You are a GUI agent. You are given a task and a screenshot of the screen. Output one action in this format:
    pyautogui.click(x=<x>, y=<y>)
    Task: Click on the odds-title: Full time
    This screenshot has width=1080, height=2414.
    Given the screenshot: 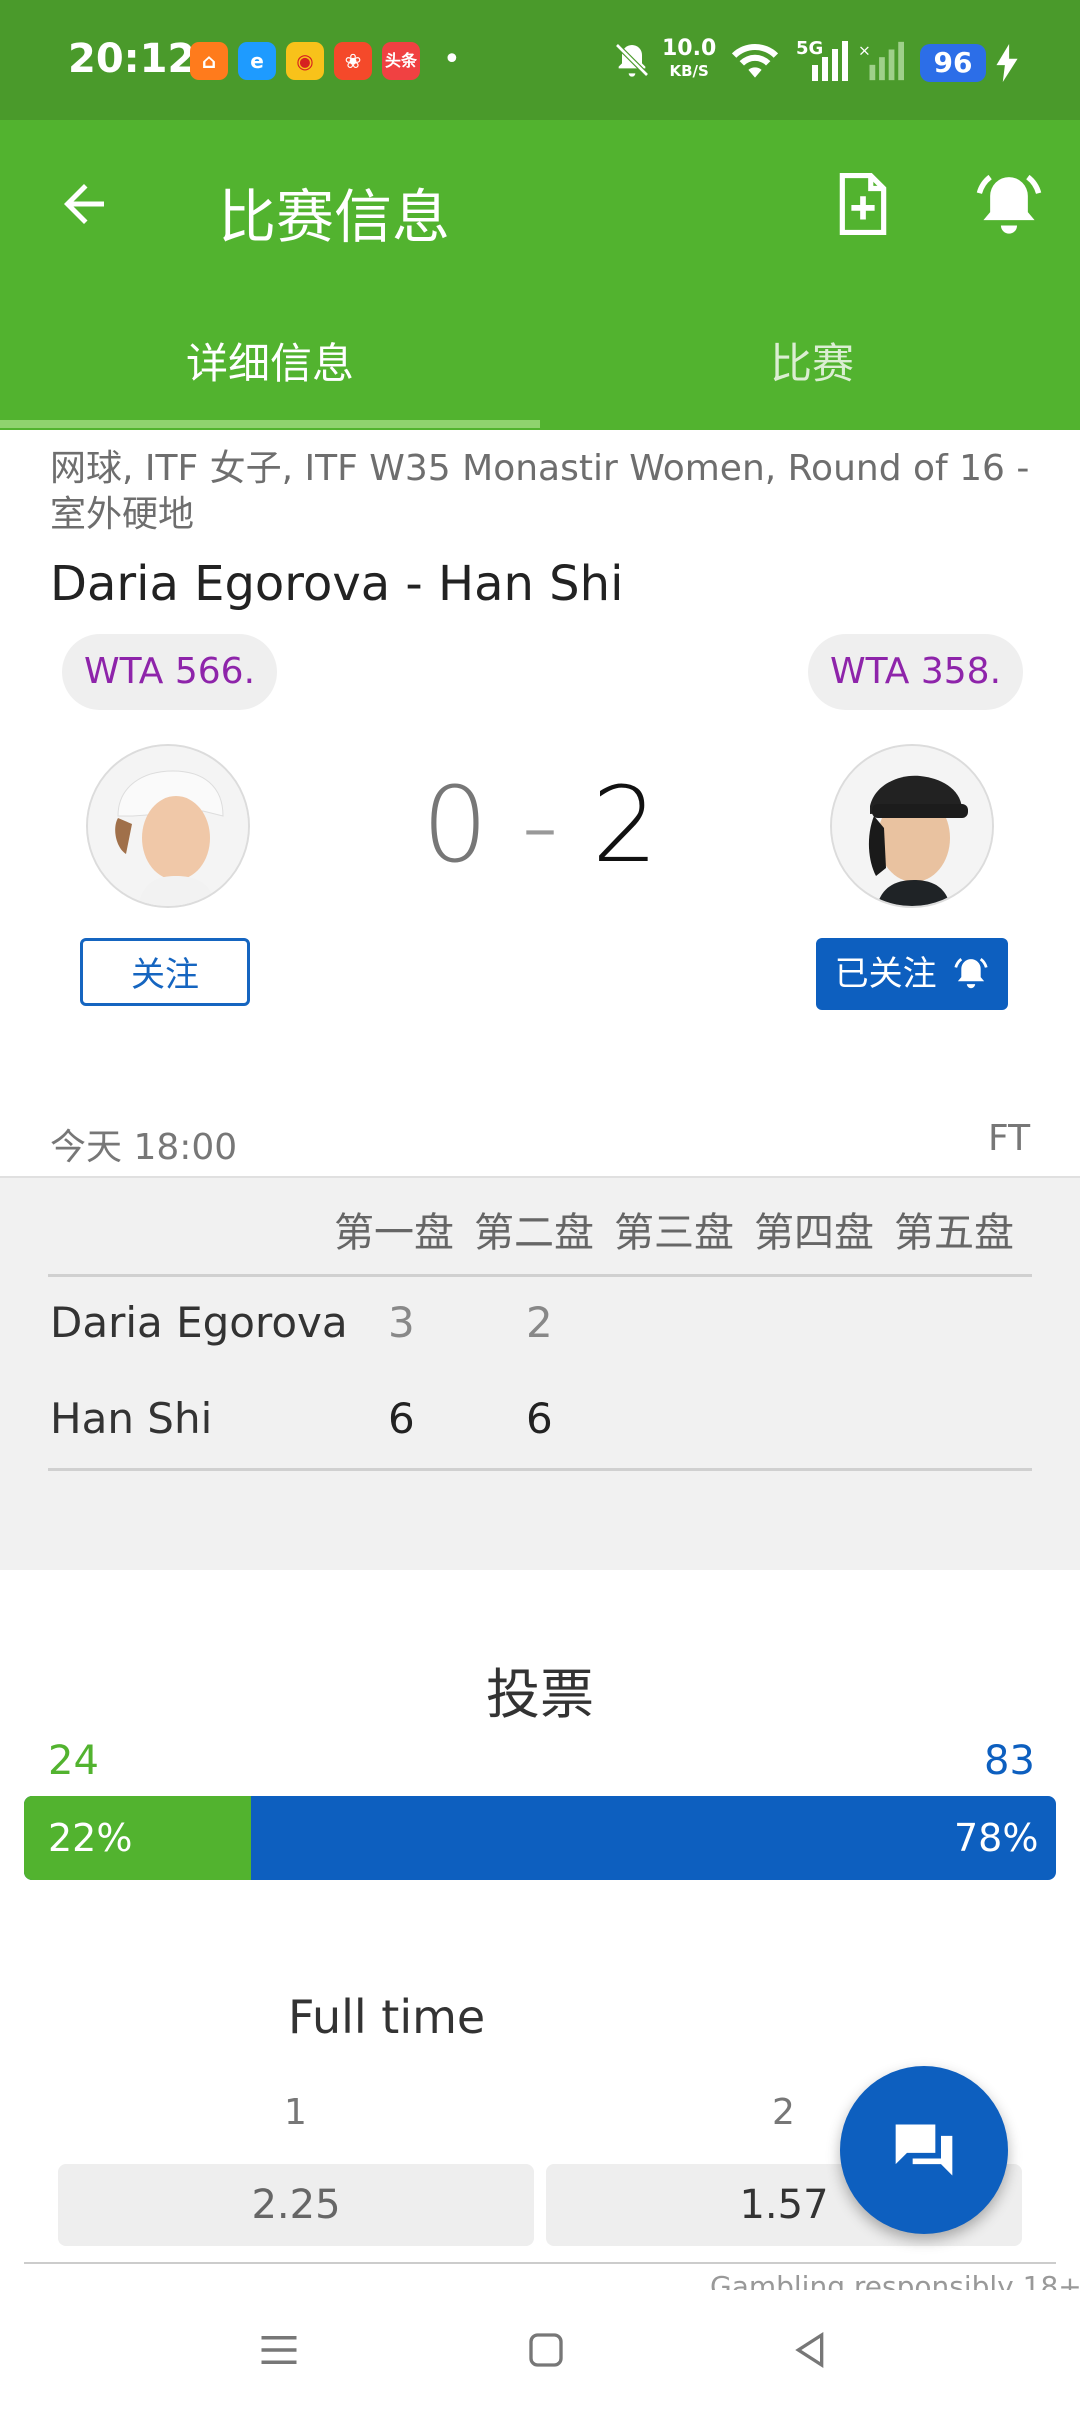 What is the action you would take?
    pyautogui.click(x=387, y=2017)
    